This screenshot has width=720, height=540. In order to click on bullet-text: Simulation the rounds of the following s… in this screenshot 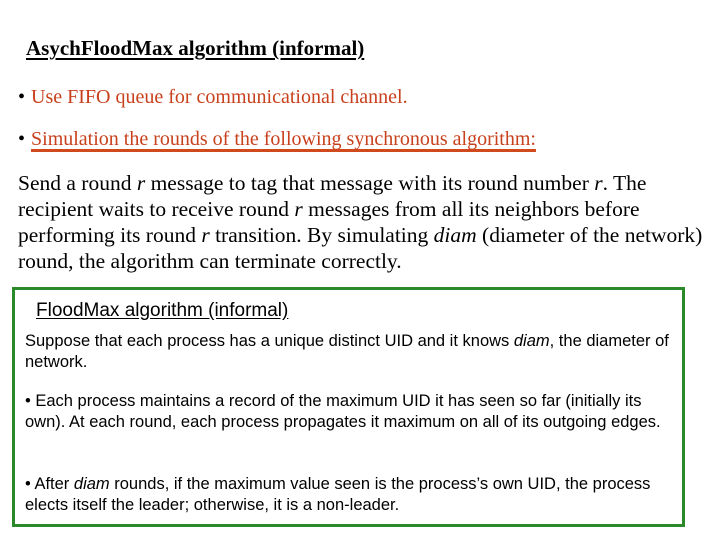, I will do `click(283, 139)`.